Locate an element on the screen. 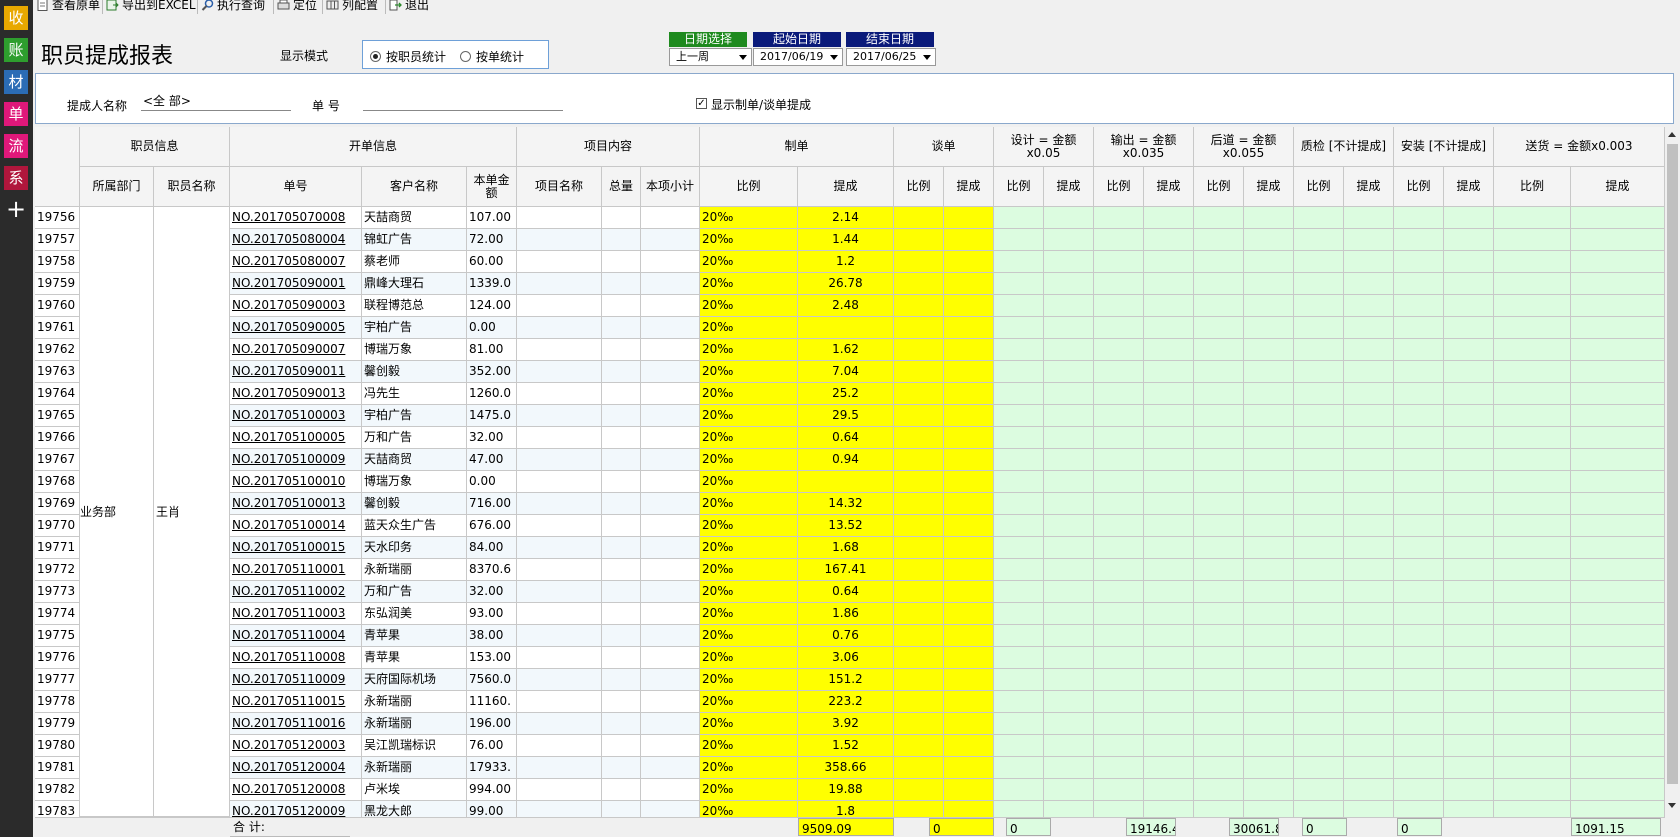 This screenshot has width=1680, height=837. sidebar-item-4: 流 is located at coordinates (16, 146).